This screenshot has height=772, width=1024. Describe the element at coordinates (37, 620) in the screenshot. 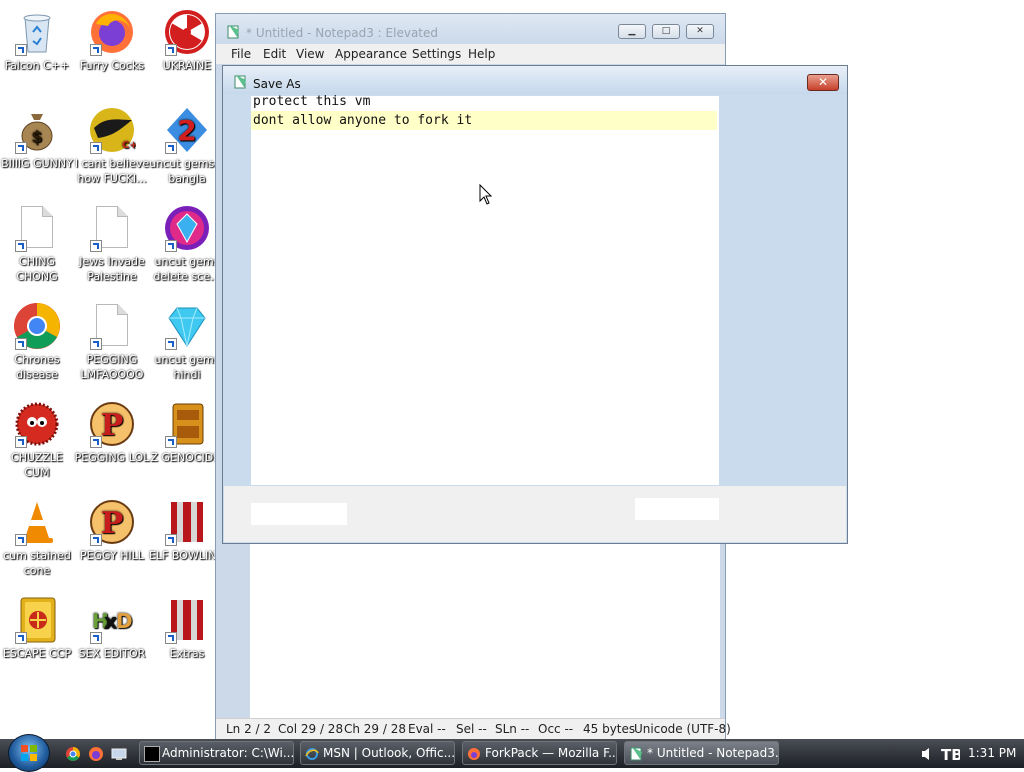

I see `mahjong-icon` at that location.